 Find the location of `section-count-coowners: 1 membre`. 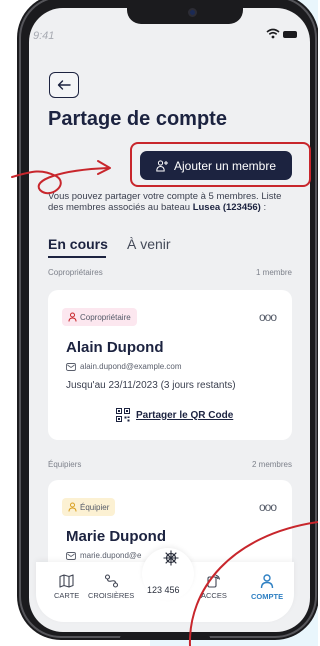

section-count-coowners: 1 membre is located at coordinates (273, 272).